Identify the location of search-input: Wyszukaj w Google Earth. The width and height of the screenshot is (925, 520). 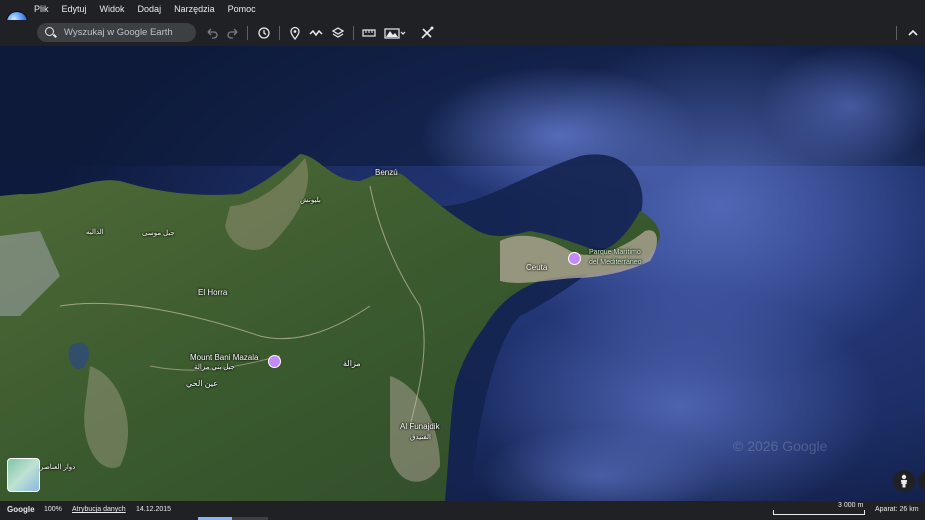
(116, 32).